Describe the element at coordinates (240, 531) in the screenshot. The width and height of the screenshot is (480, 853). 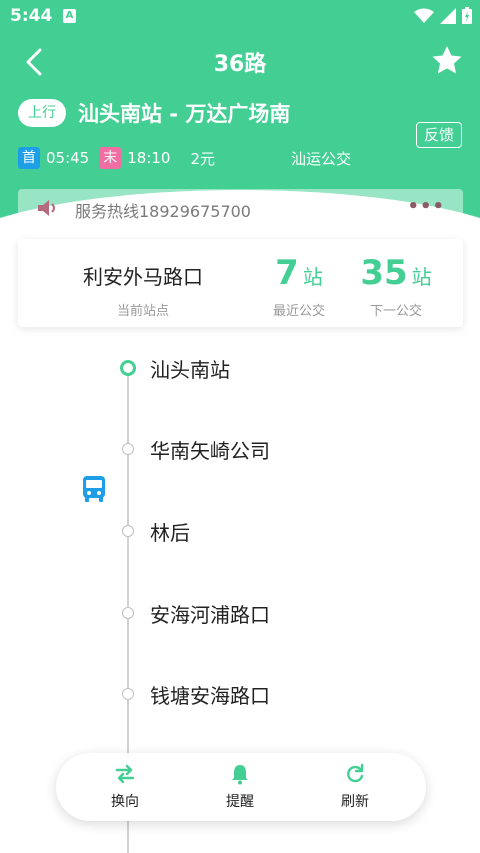
I see `stop-item: 林后` at that location.